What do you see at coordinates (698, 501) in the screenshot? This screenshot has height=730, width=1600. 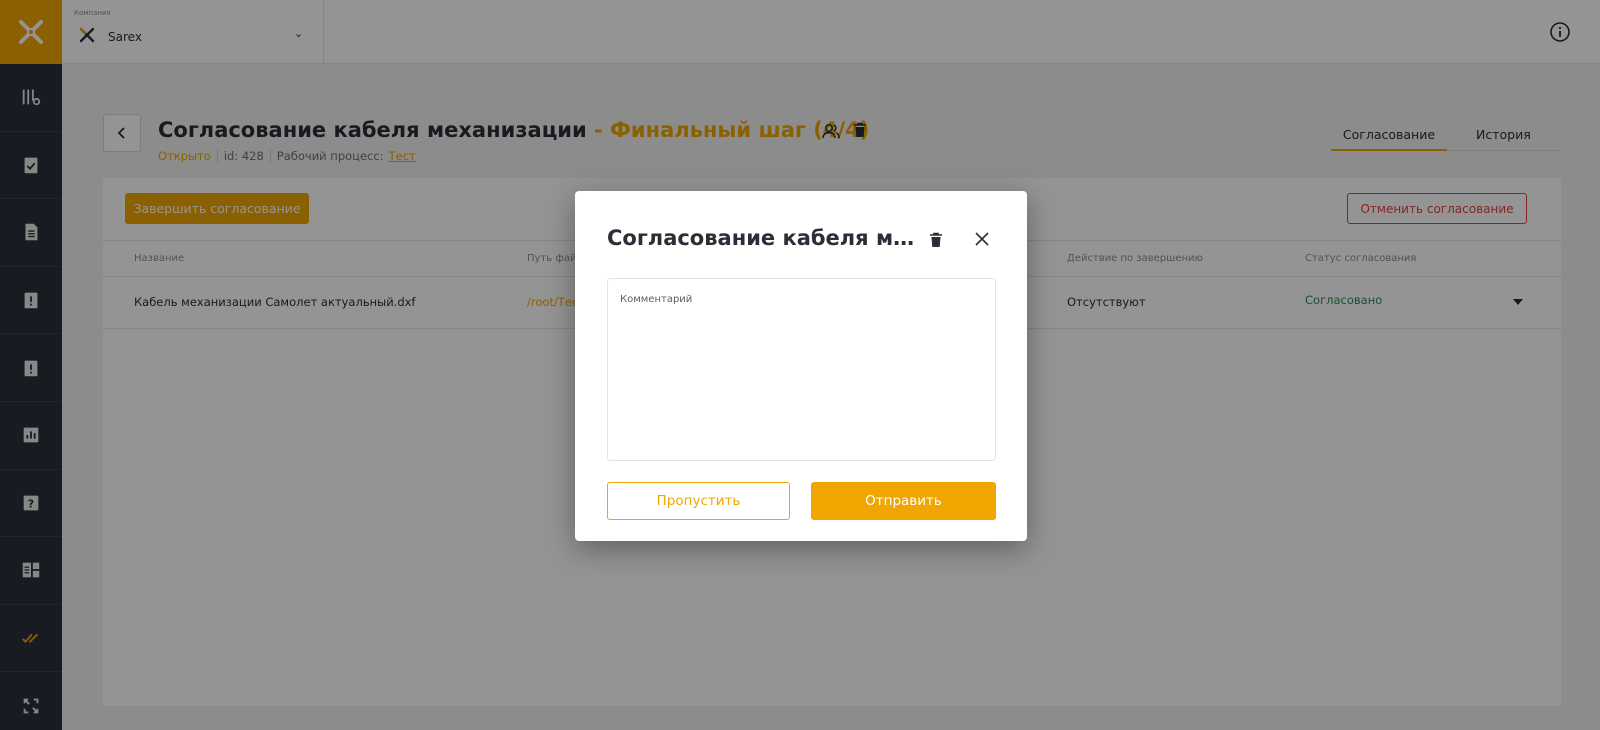 I see `skip-button: Пропустить` at bounding box center [698, 501].